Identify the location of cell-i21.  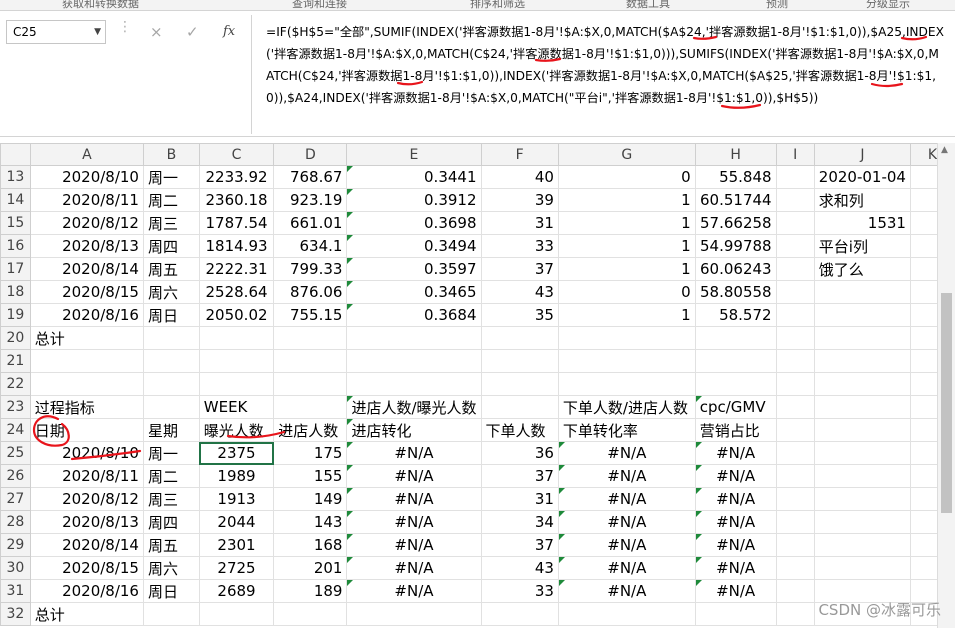
(795, 361).